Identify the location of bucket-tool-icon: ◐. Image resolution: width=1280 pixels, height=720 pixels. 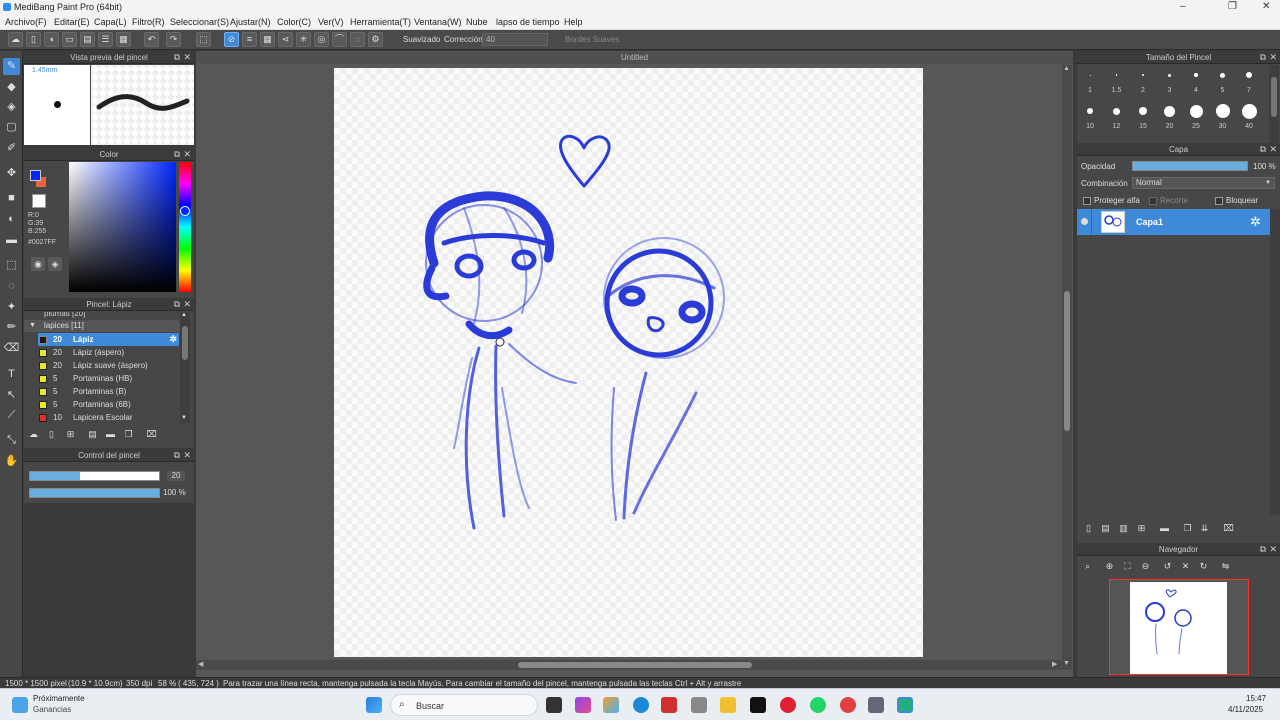
(11, 219).